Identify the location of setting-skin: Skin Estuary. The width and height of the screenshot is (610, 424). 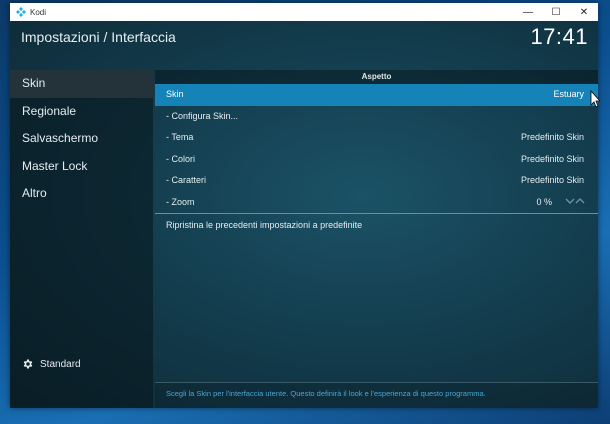
(376, 95).